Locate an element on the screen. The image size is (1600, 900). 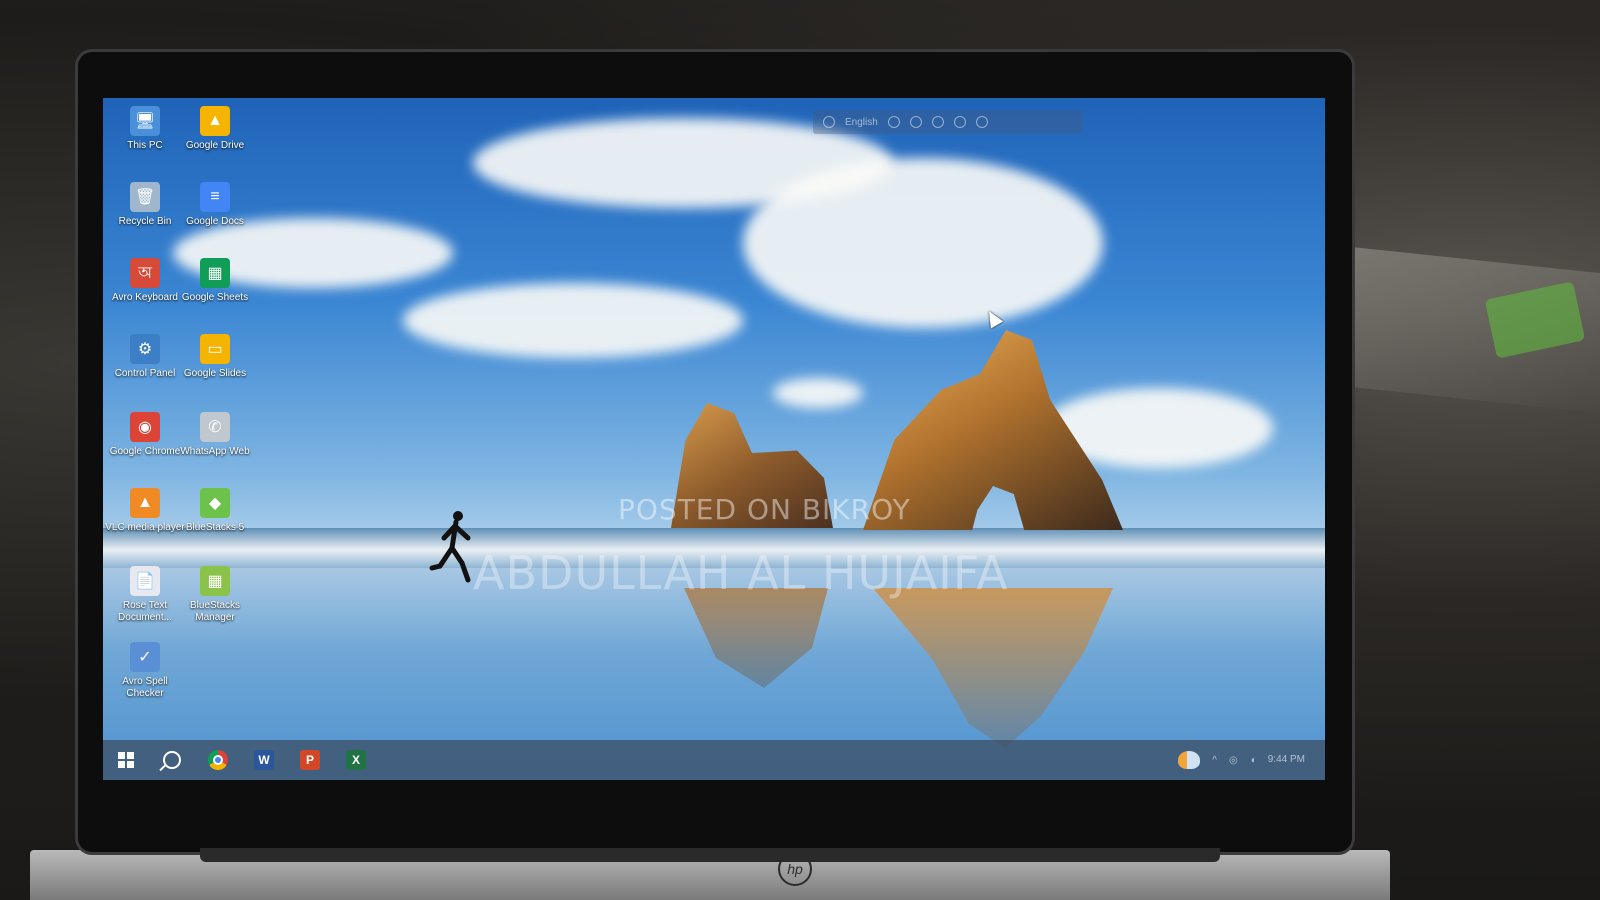
bluestacks-manager-icon: ▦ is located at coordinates (215, 581).